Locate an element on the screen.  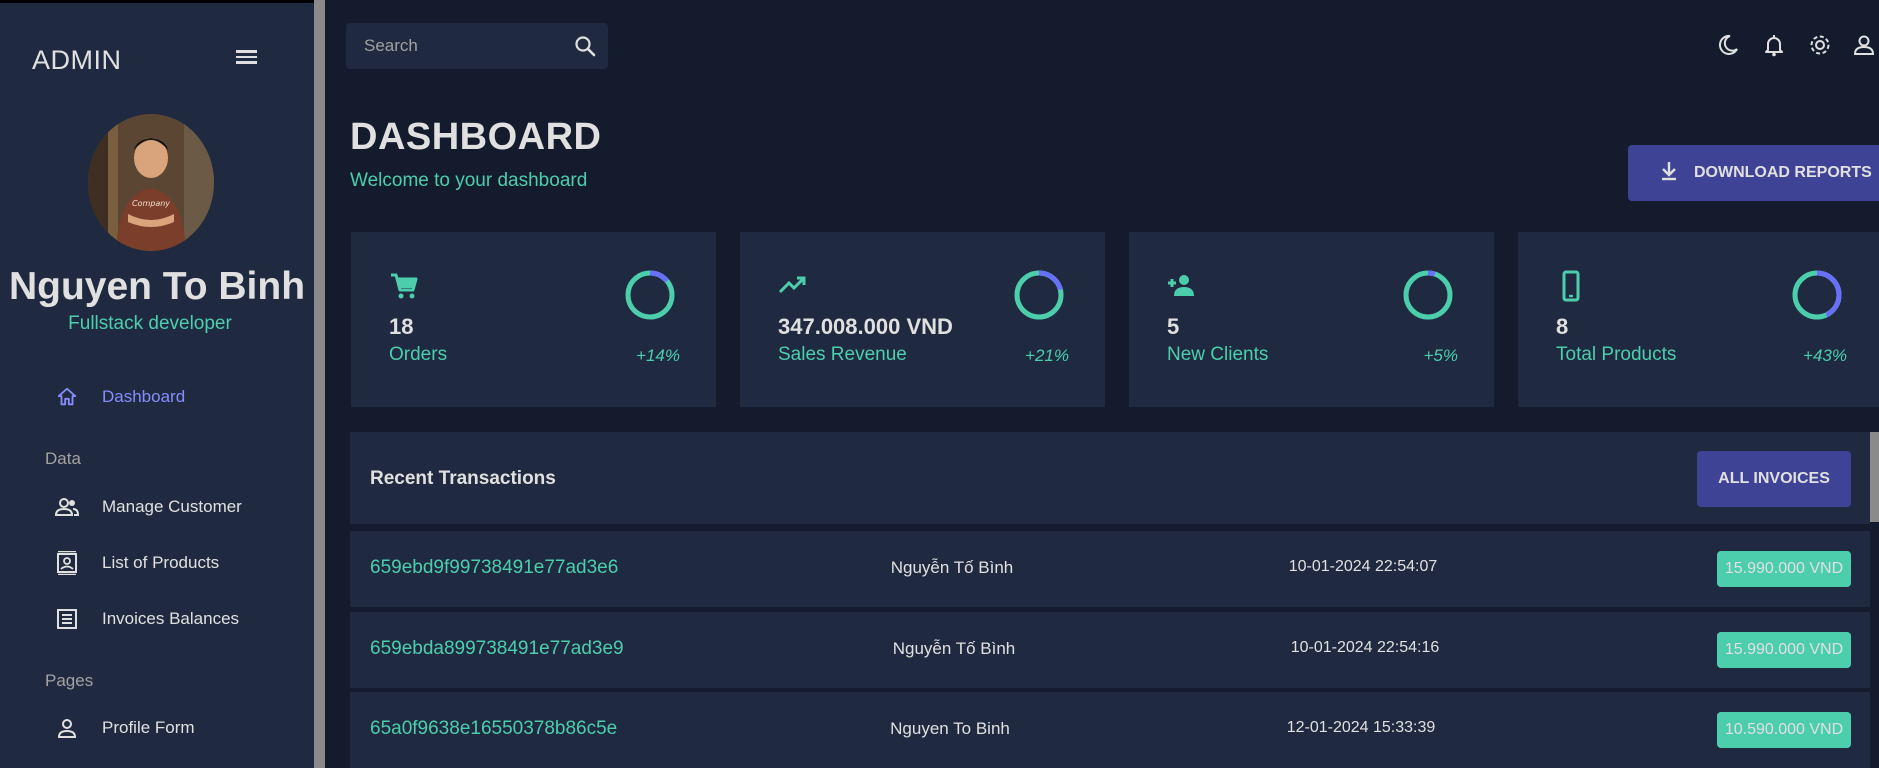
recent-transactions-header: Recent Transactions is located at coordinates (1110, 478).